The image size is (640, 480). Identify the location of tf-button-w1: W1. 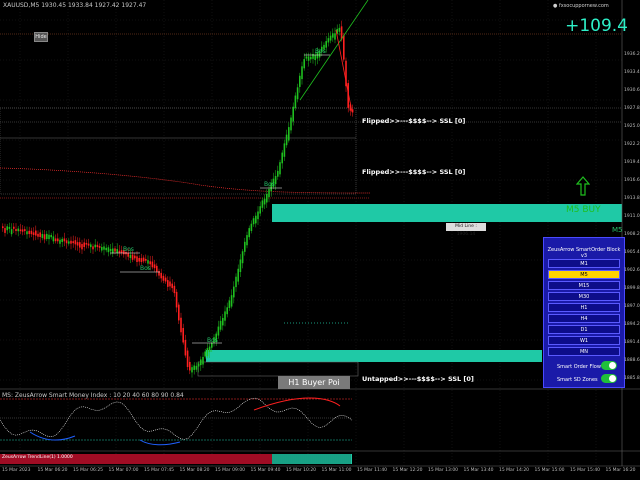
(584, 340).